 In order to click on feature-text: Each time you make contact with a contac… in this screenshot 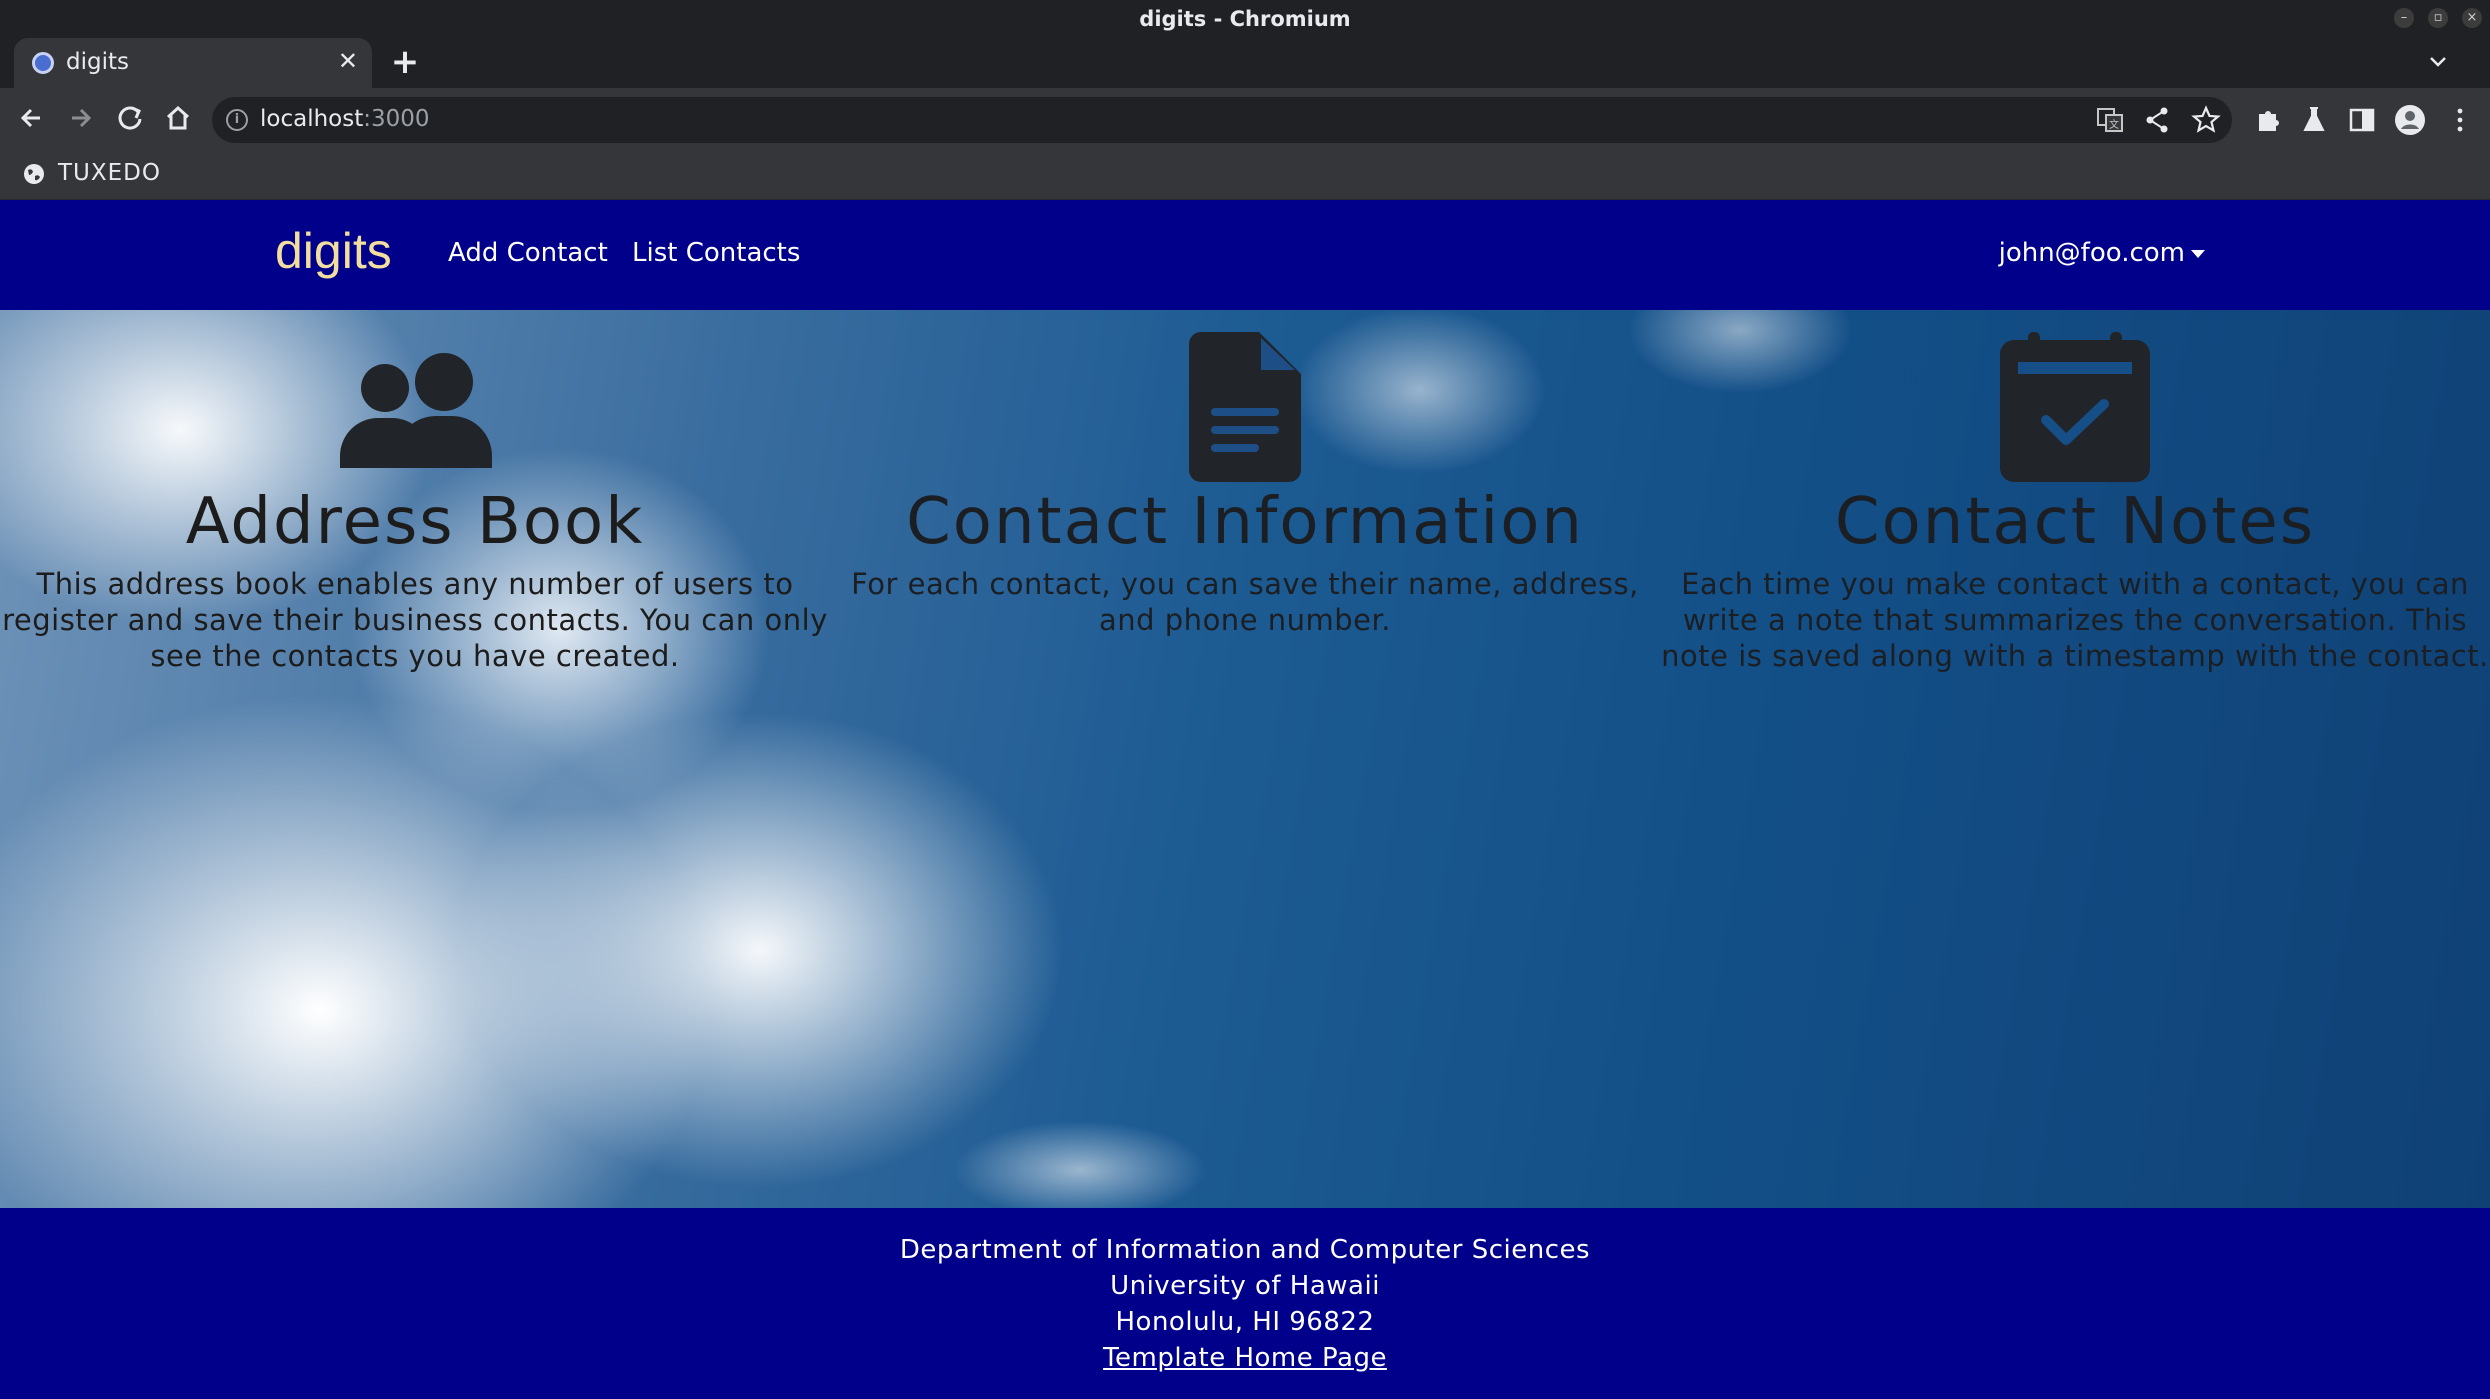, I will do `click(2075, 620)`.